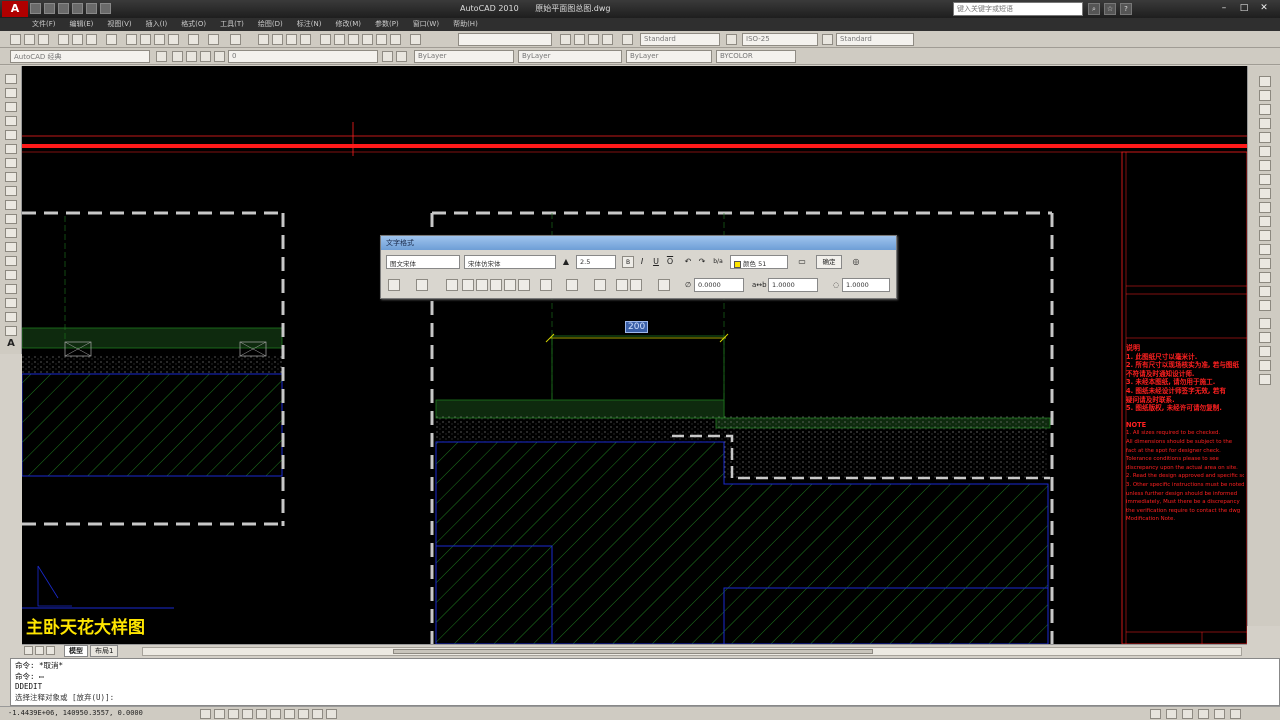 This screenshot has width=1280, height=720. What do you see at coordinates (35, 8) in the screenshot?
I see `new-file-icon` at bounding box center [35, 8].